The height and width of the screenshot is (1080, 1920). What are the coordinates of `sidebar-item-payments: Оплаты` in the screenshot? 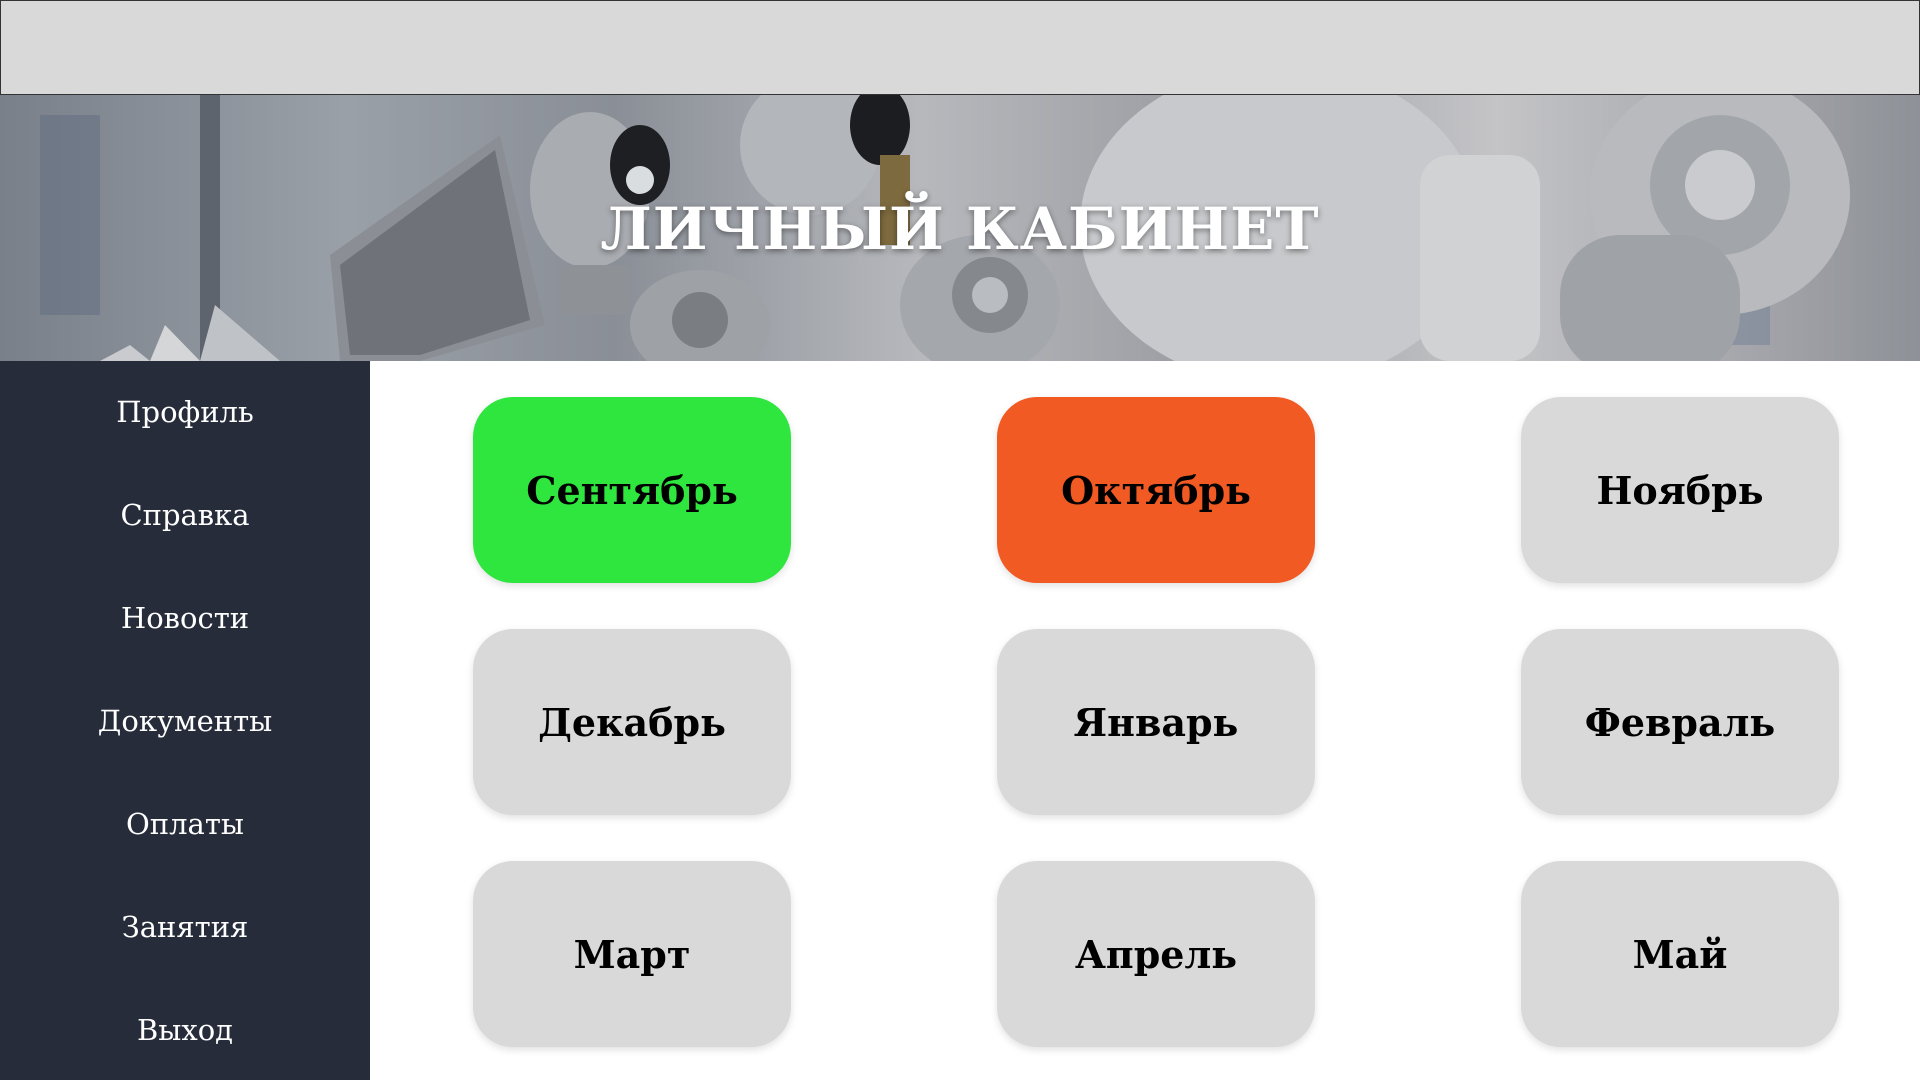 It's located at (185, 824).